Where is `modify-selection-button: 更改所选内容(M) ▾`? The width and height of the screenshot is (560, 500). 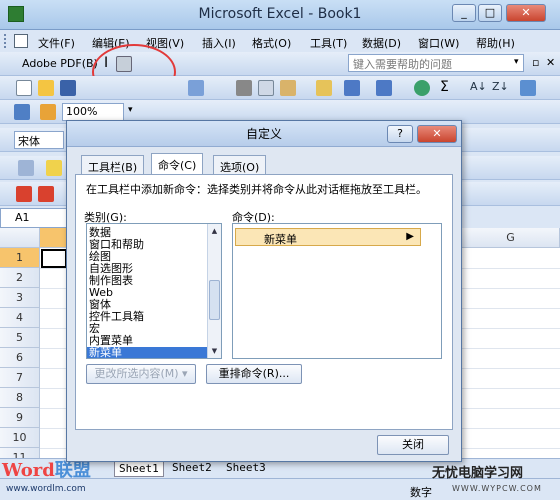 modify-selection-button: 更改所选内容(M) ▾ is located at coordinates (141, 374).